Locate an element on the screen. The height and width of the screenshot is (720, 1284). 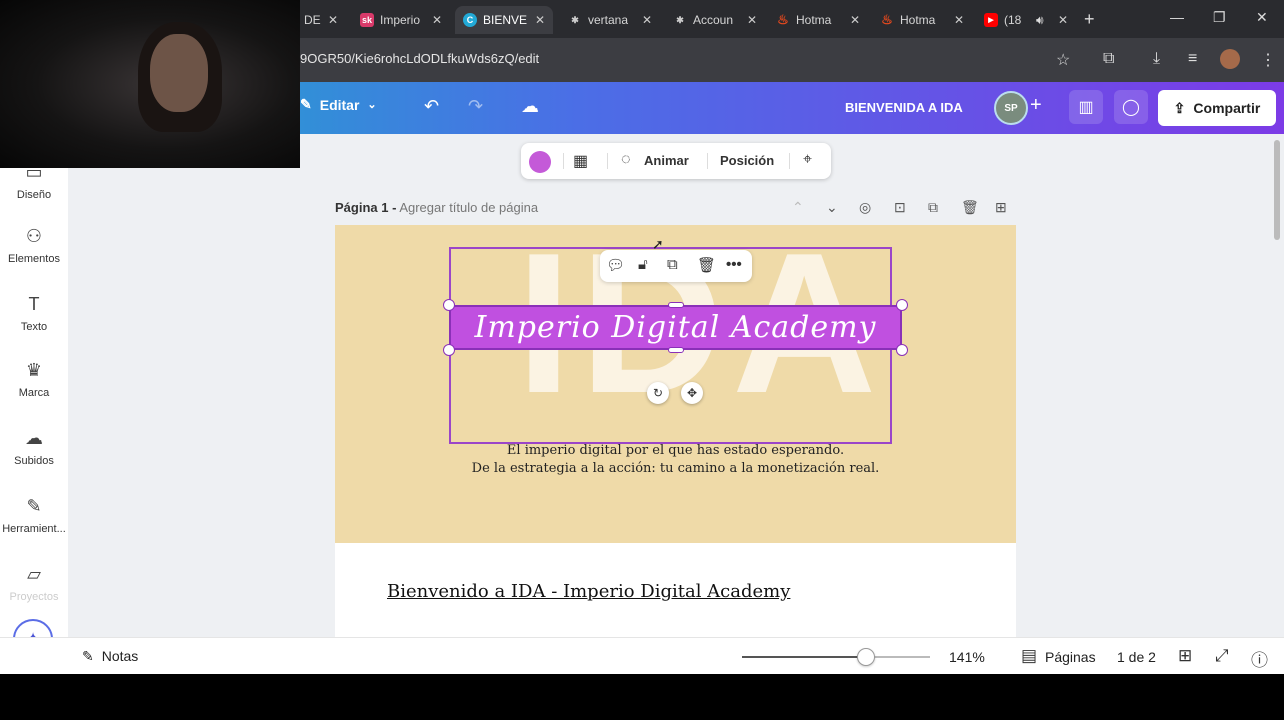
folder-icon: ▱ is located at coordinates (34, 574).